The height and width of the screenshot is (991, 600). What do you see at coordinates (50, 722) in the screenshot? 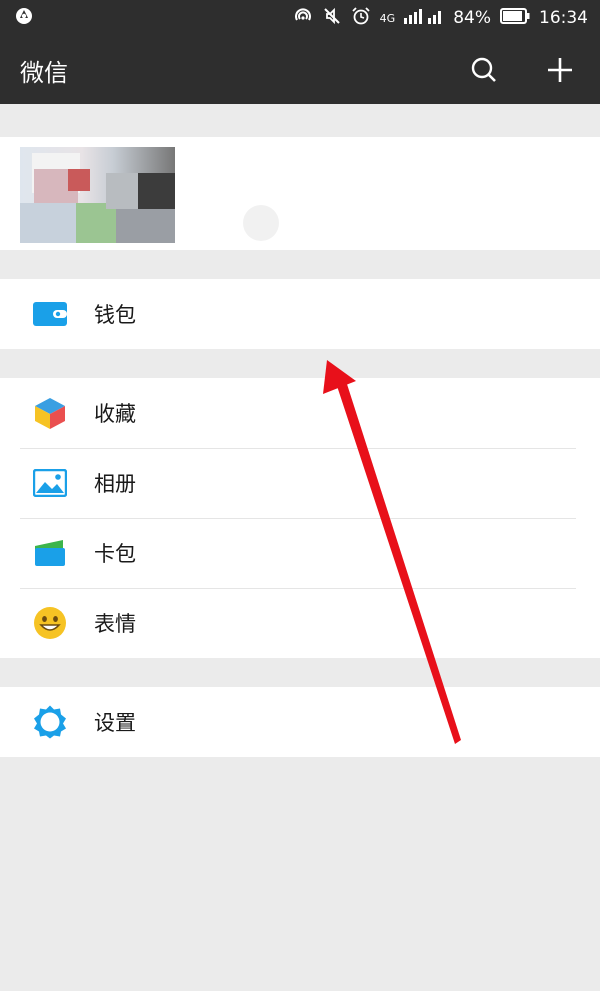
I see `gear-icon` at bounding box center [50, 722].